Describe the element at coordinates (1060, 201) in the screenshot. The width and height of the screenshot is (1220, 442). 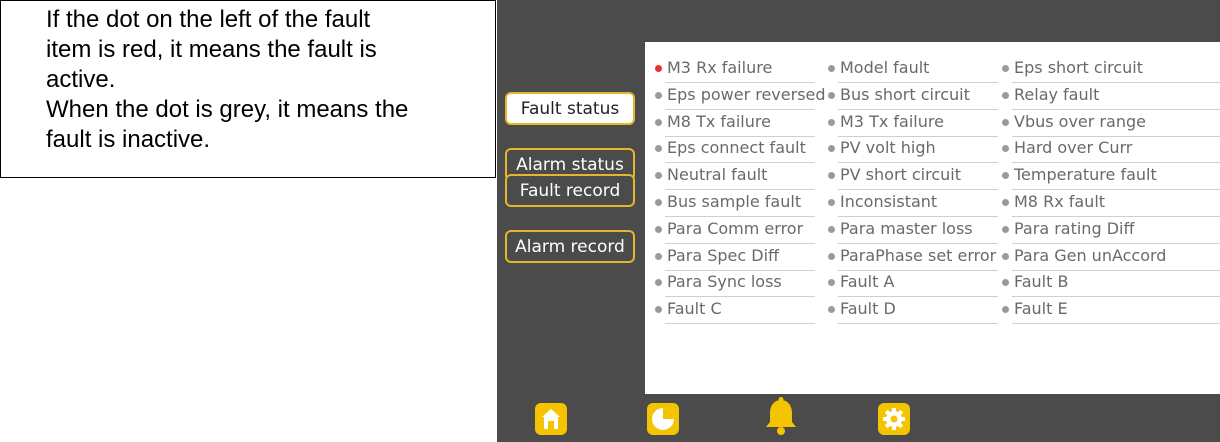
I see `fault-label: M8 Rx fault` at that location.